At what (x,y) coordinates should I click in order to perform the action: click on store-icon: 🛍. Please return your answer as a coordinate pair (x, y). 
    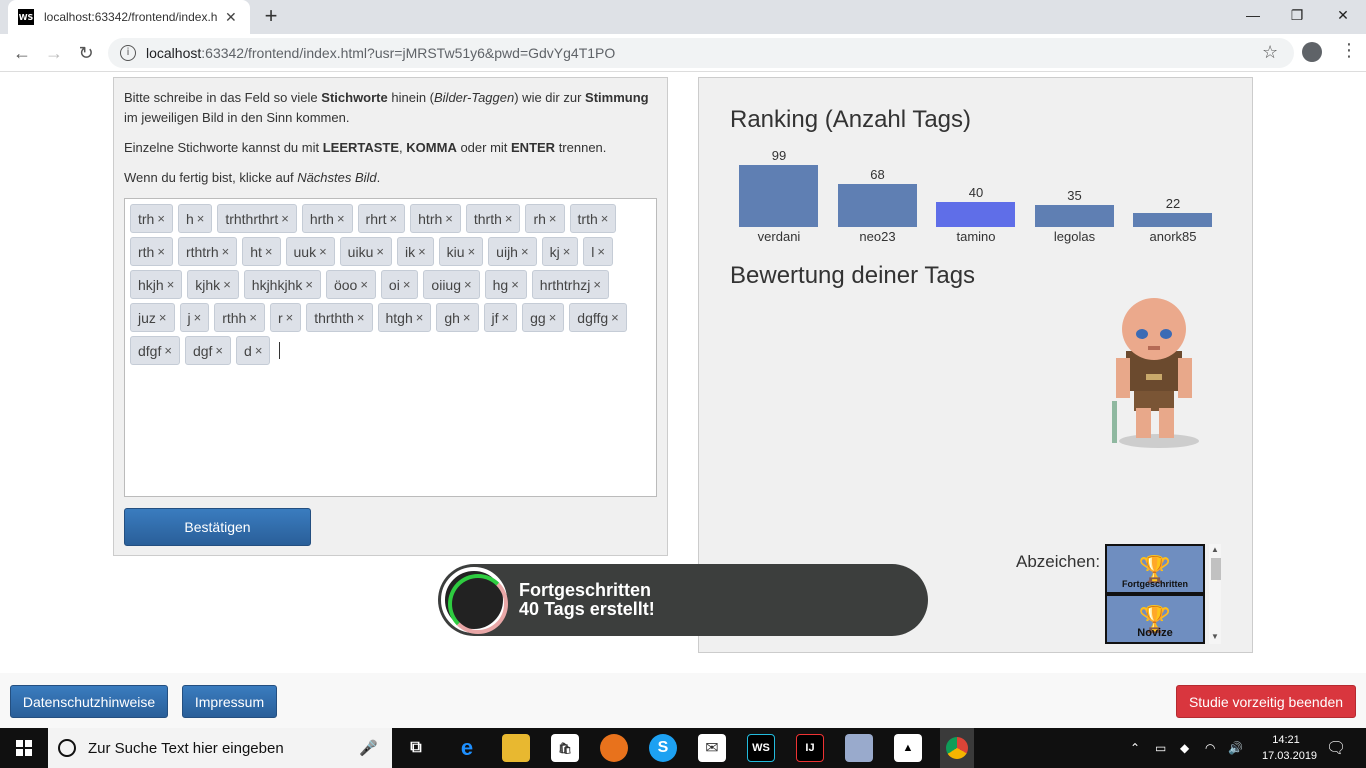
    Looking at the image, I should click on (565, 748).